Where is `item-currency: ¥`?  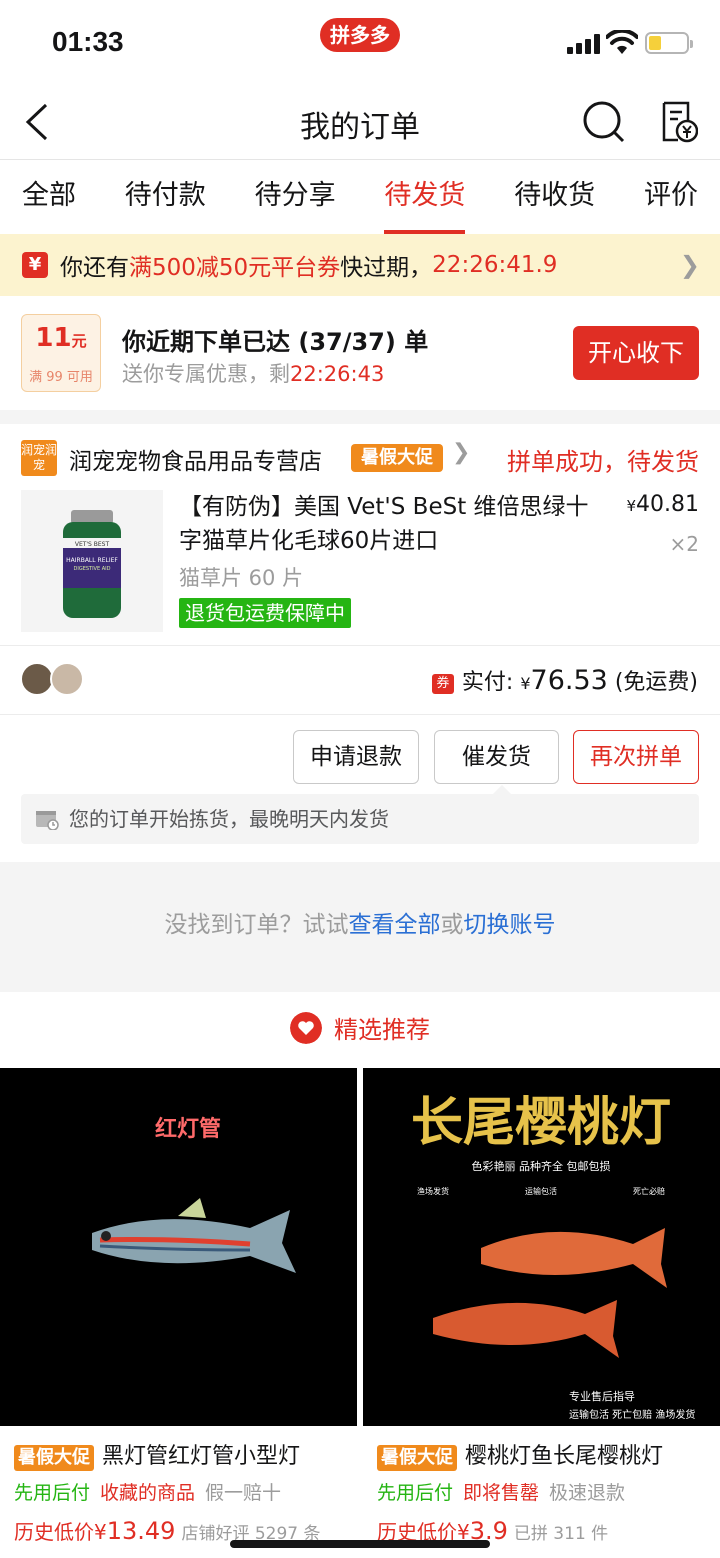 item-currency: ¥ is located at coordinates (631, 506).